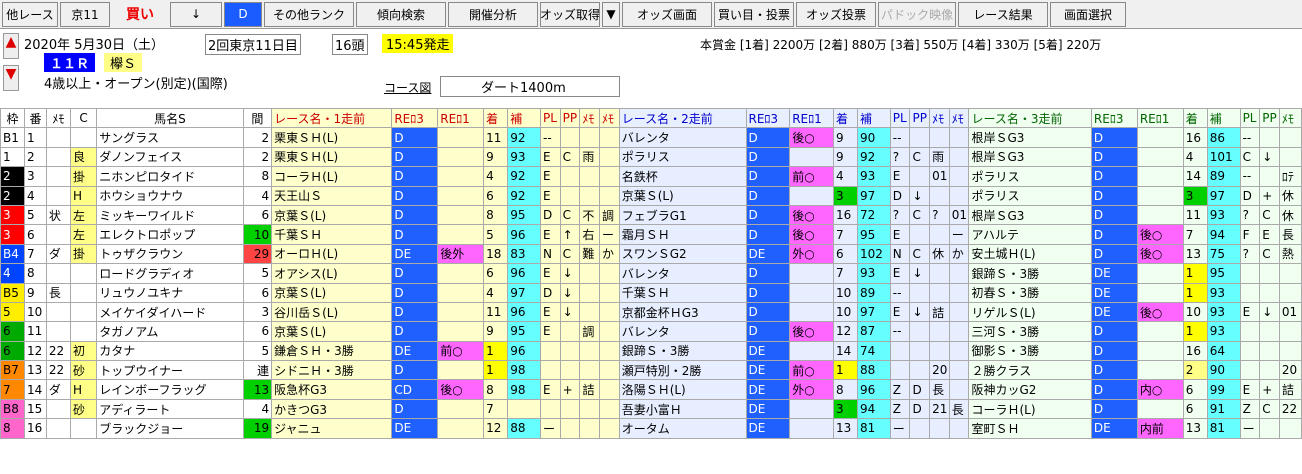 The width and height of the screenshot is (1302, 474). What do you see at coordinates (1223, 118) in the screenshot?
I see `header-28: 補` at bounding box center [1223, 118].